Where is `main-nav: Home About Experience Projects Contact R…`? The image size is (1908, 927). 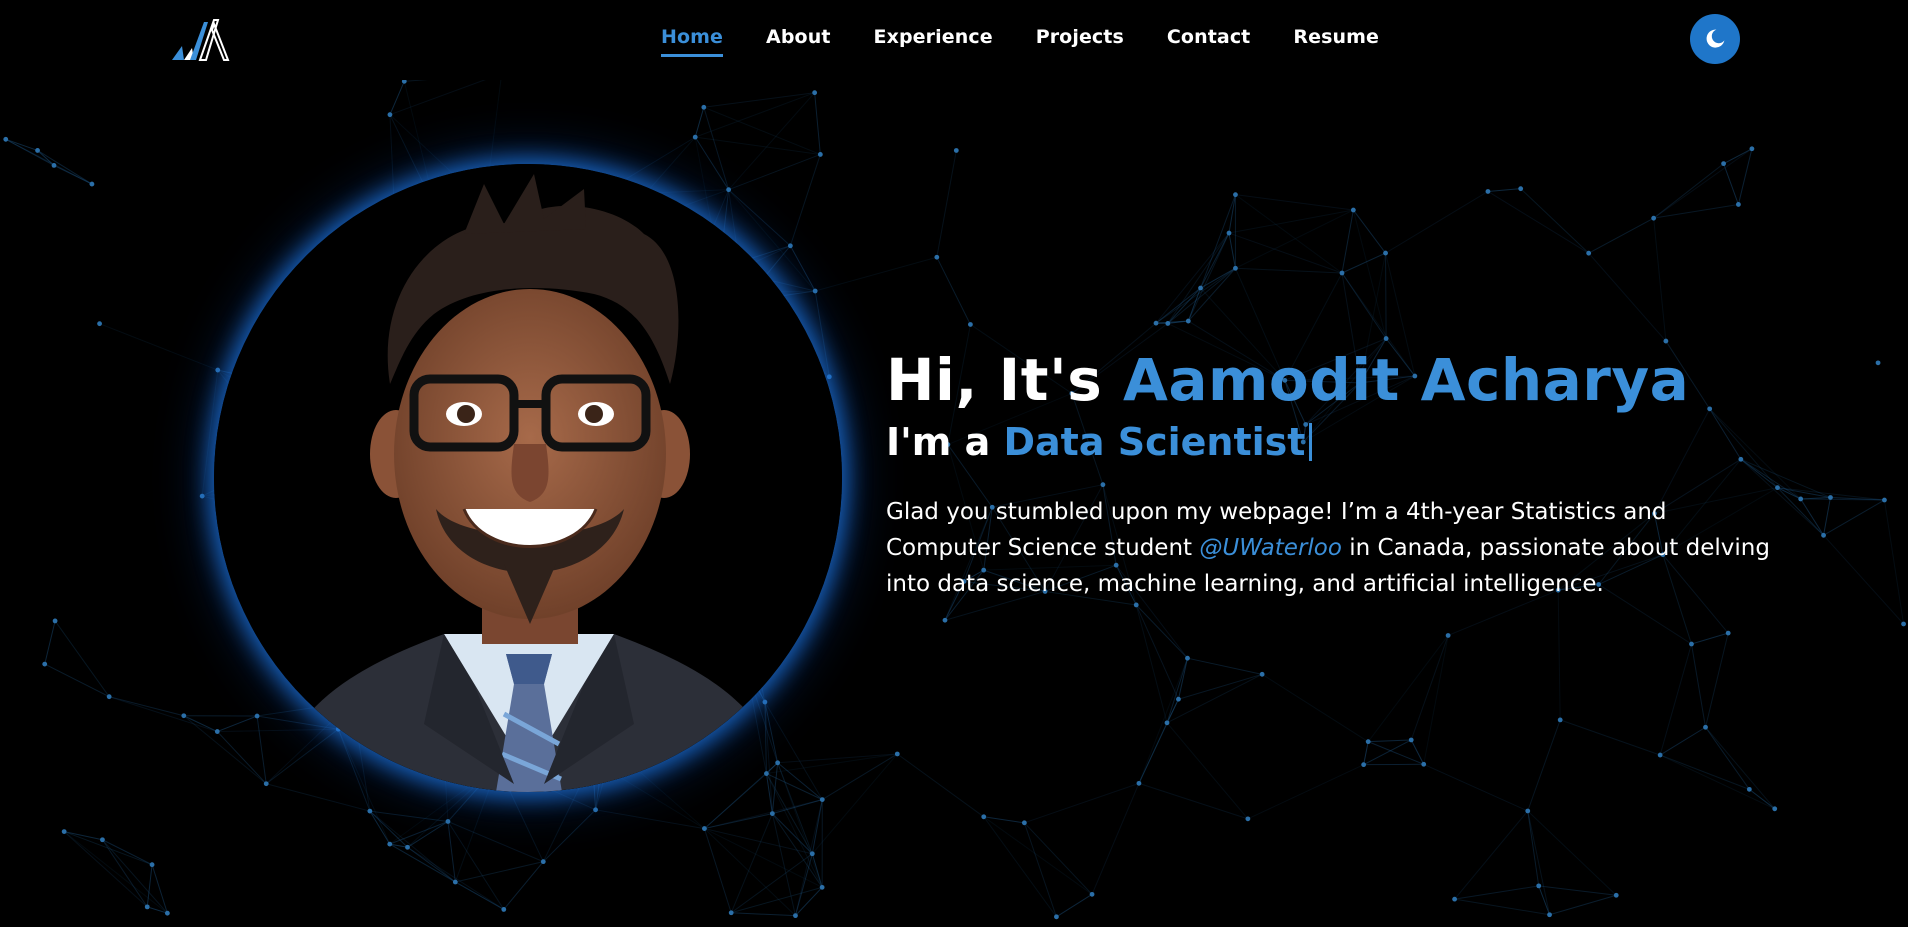
main-nav: Home About Experience Projects Contact R… is located at coordinates (1020, 41).